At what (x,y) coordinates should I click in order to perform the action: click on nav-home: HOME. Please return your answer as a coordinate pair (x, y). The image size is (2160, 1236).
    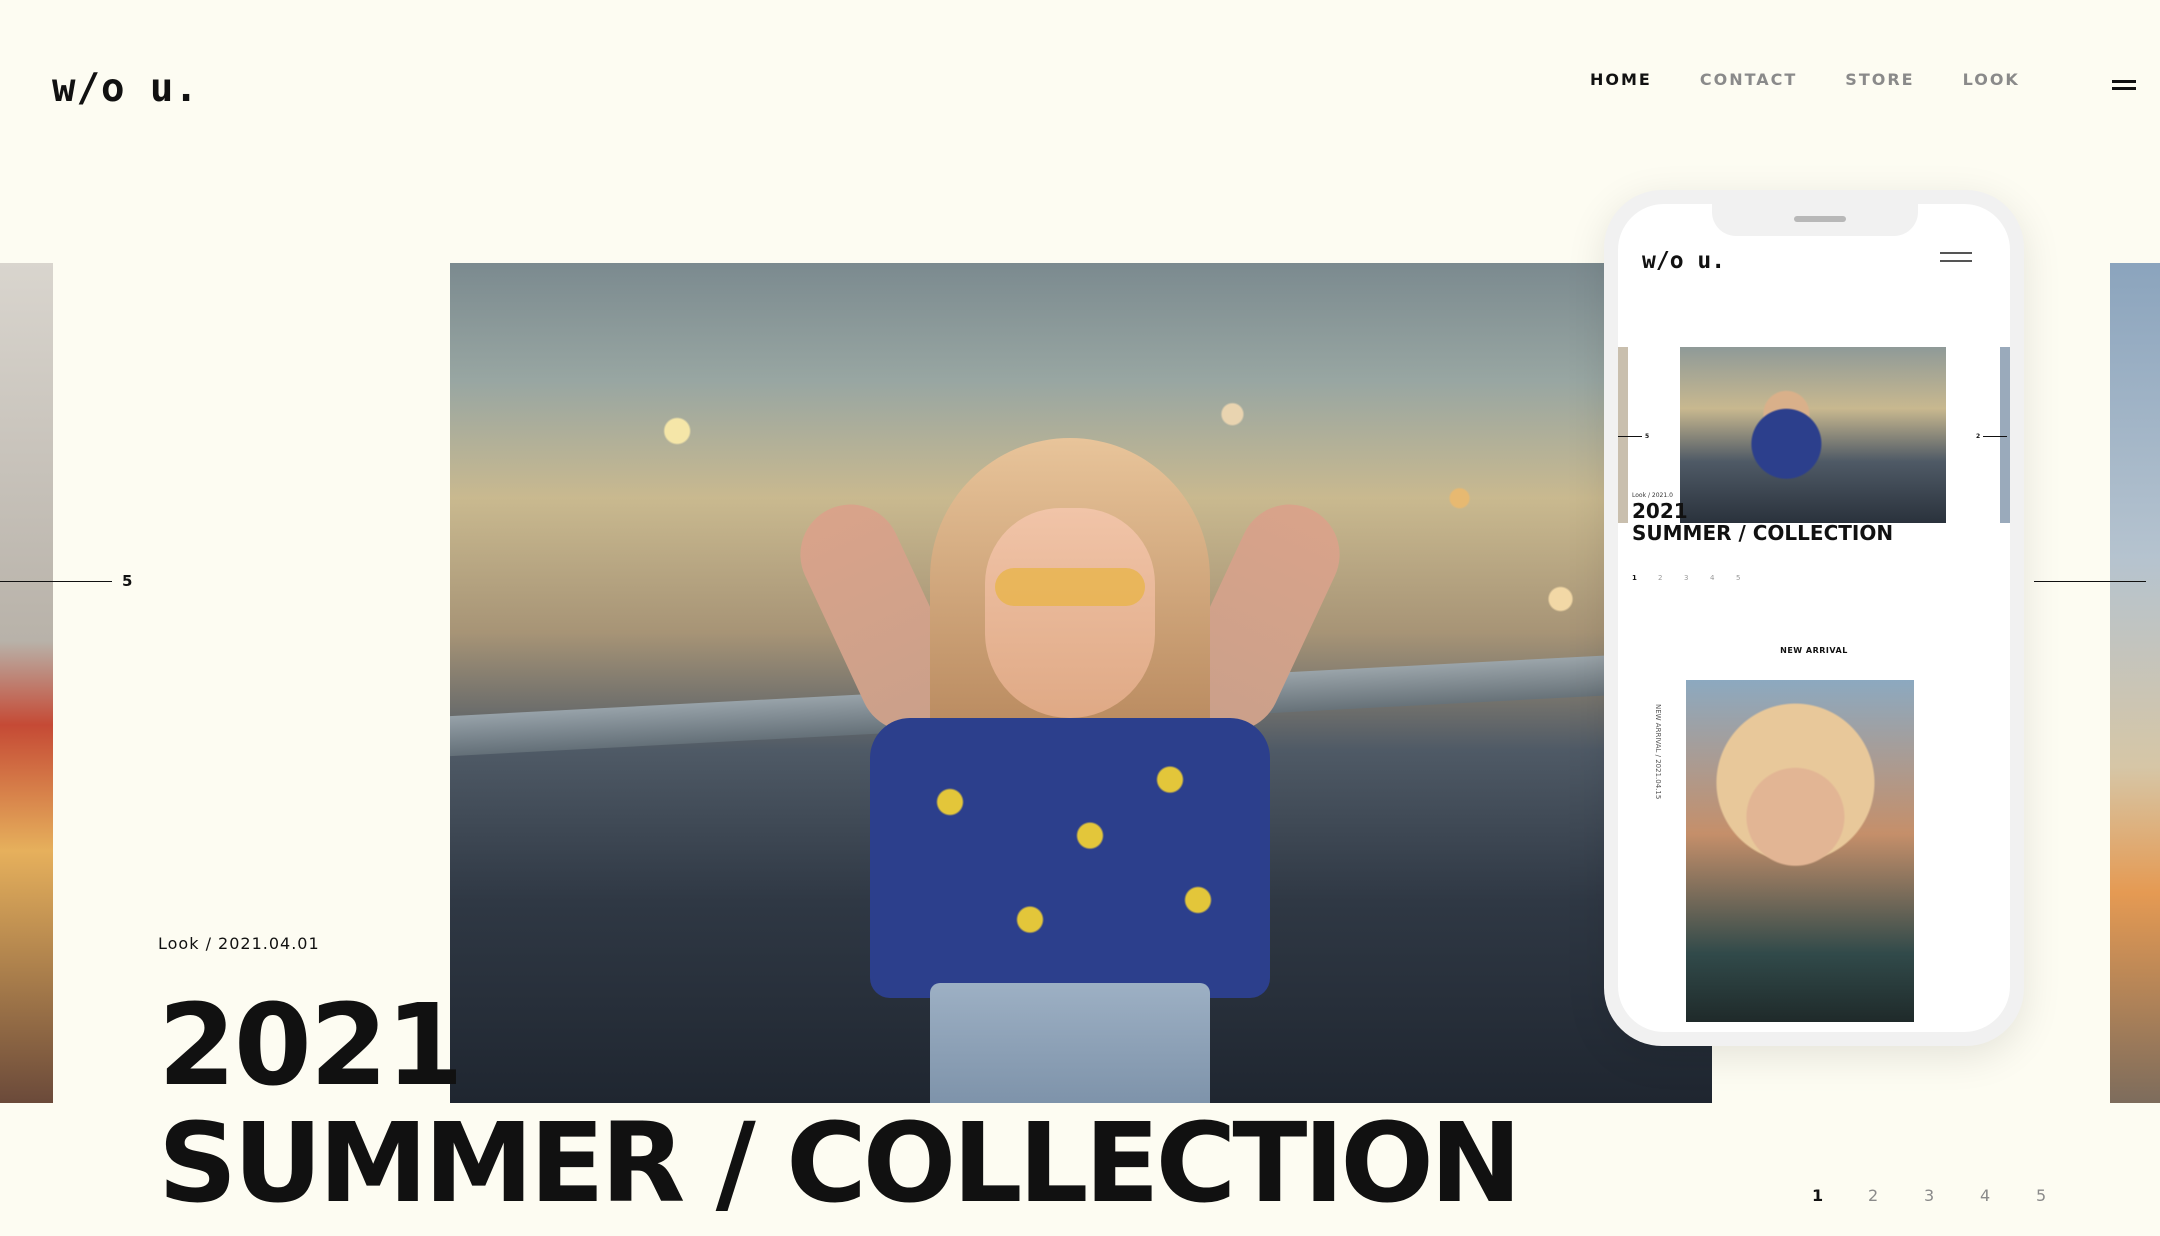
    Looking at the image, I should click on (1621, 79).